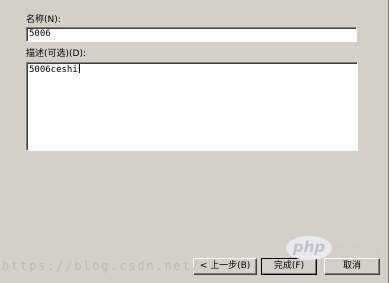 The image size is (390, 283). Describe the element at coordinates (309, 248) in the screenshot. I see `php-logo: php` at that location.